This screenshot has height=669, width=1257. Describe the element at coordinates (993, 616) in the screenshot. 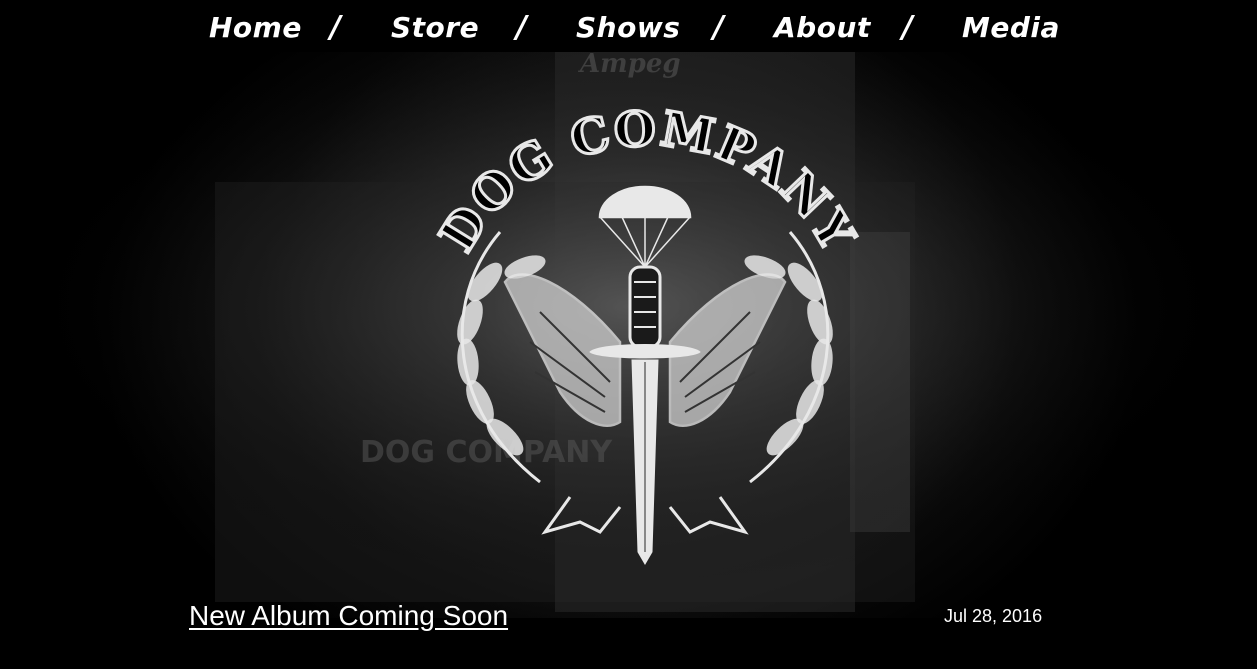

I see `post-date: Jul 28, 2016` at that location.